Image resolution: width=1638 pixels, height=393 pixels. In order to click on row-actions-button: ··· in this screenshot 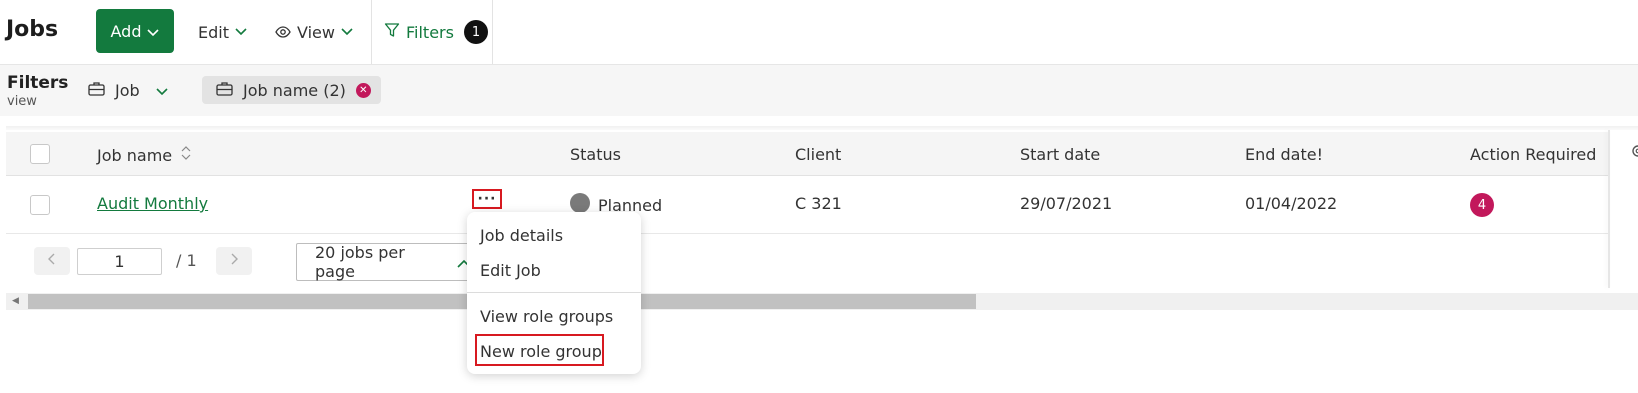, I will do `click(487, 199)`.